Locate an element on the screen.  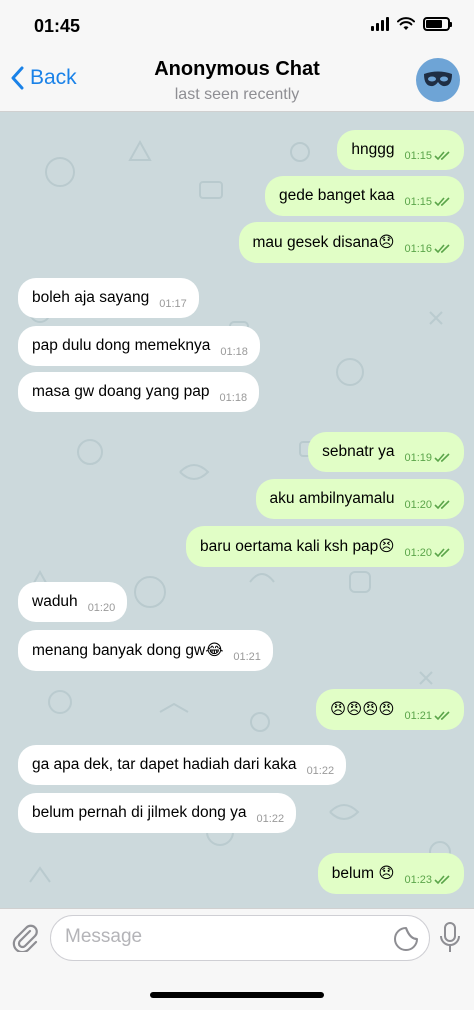
message-text: waduh is located at coordinates (55, 601).